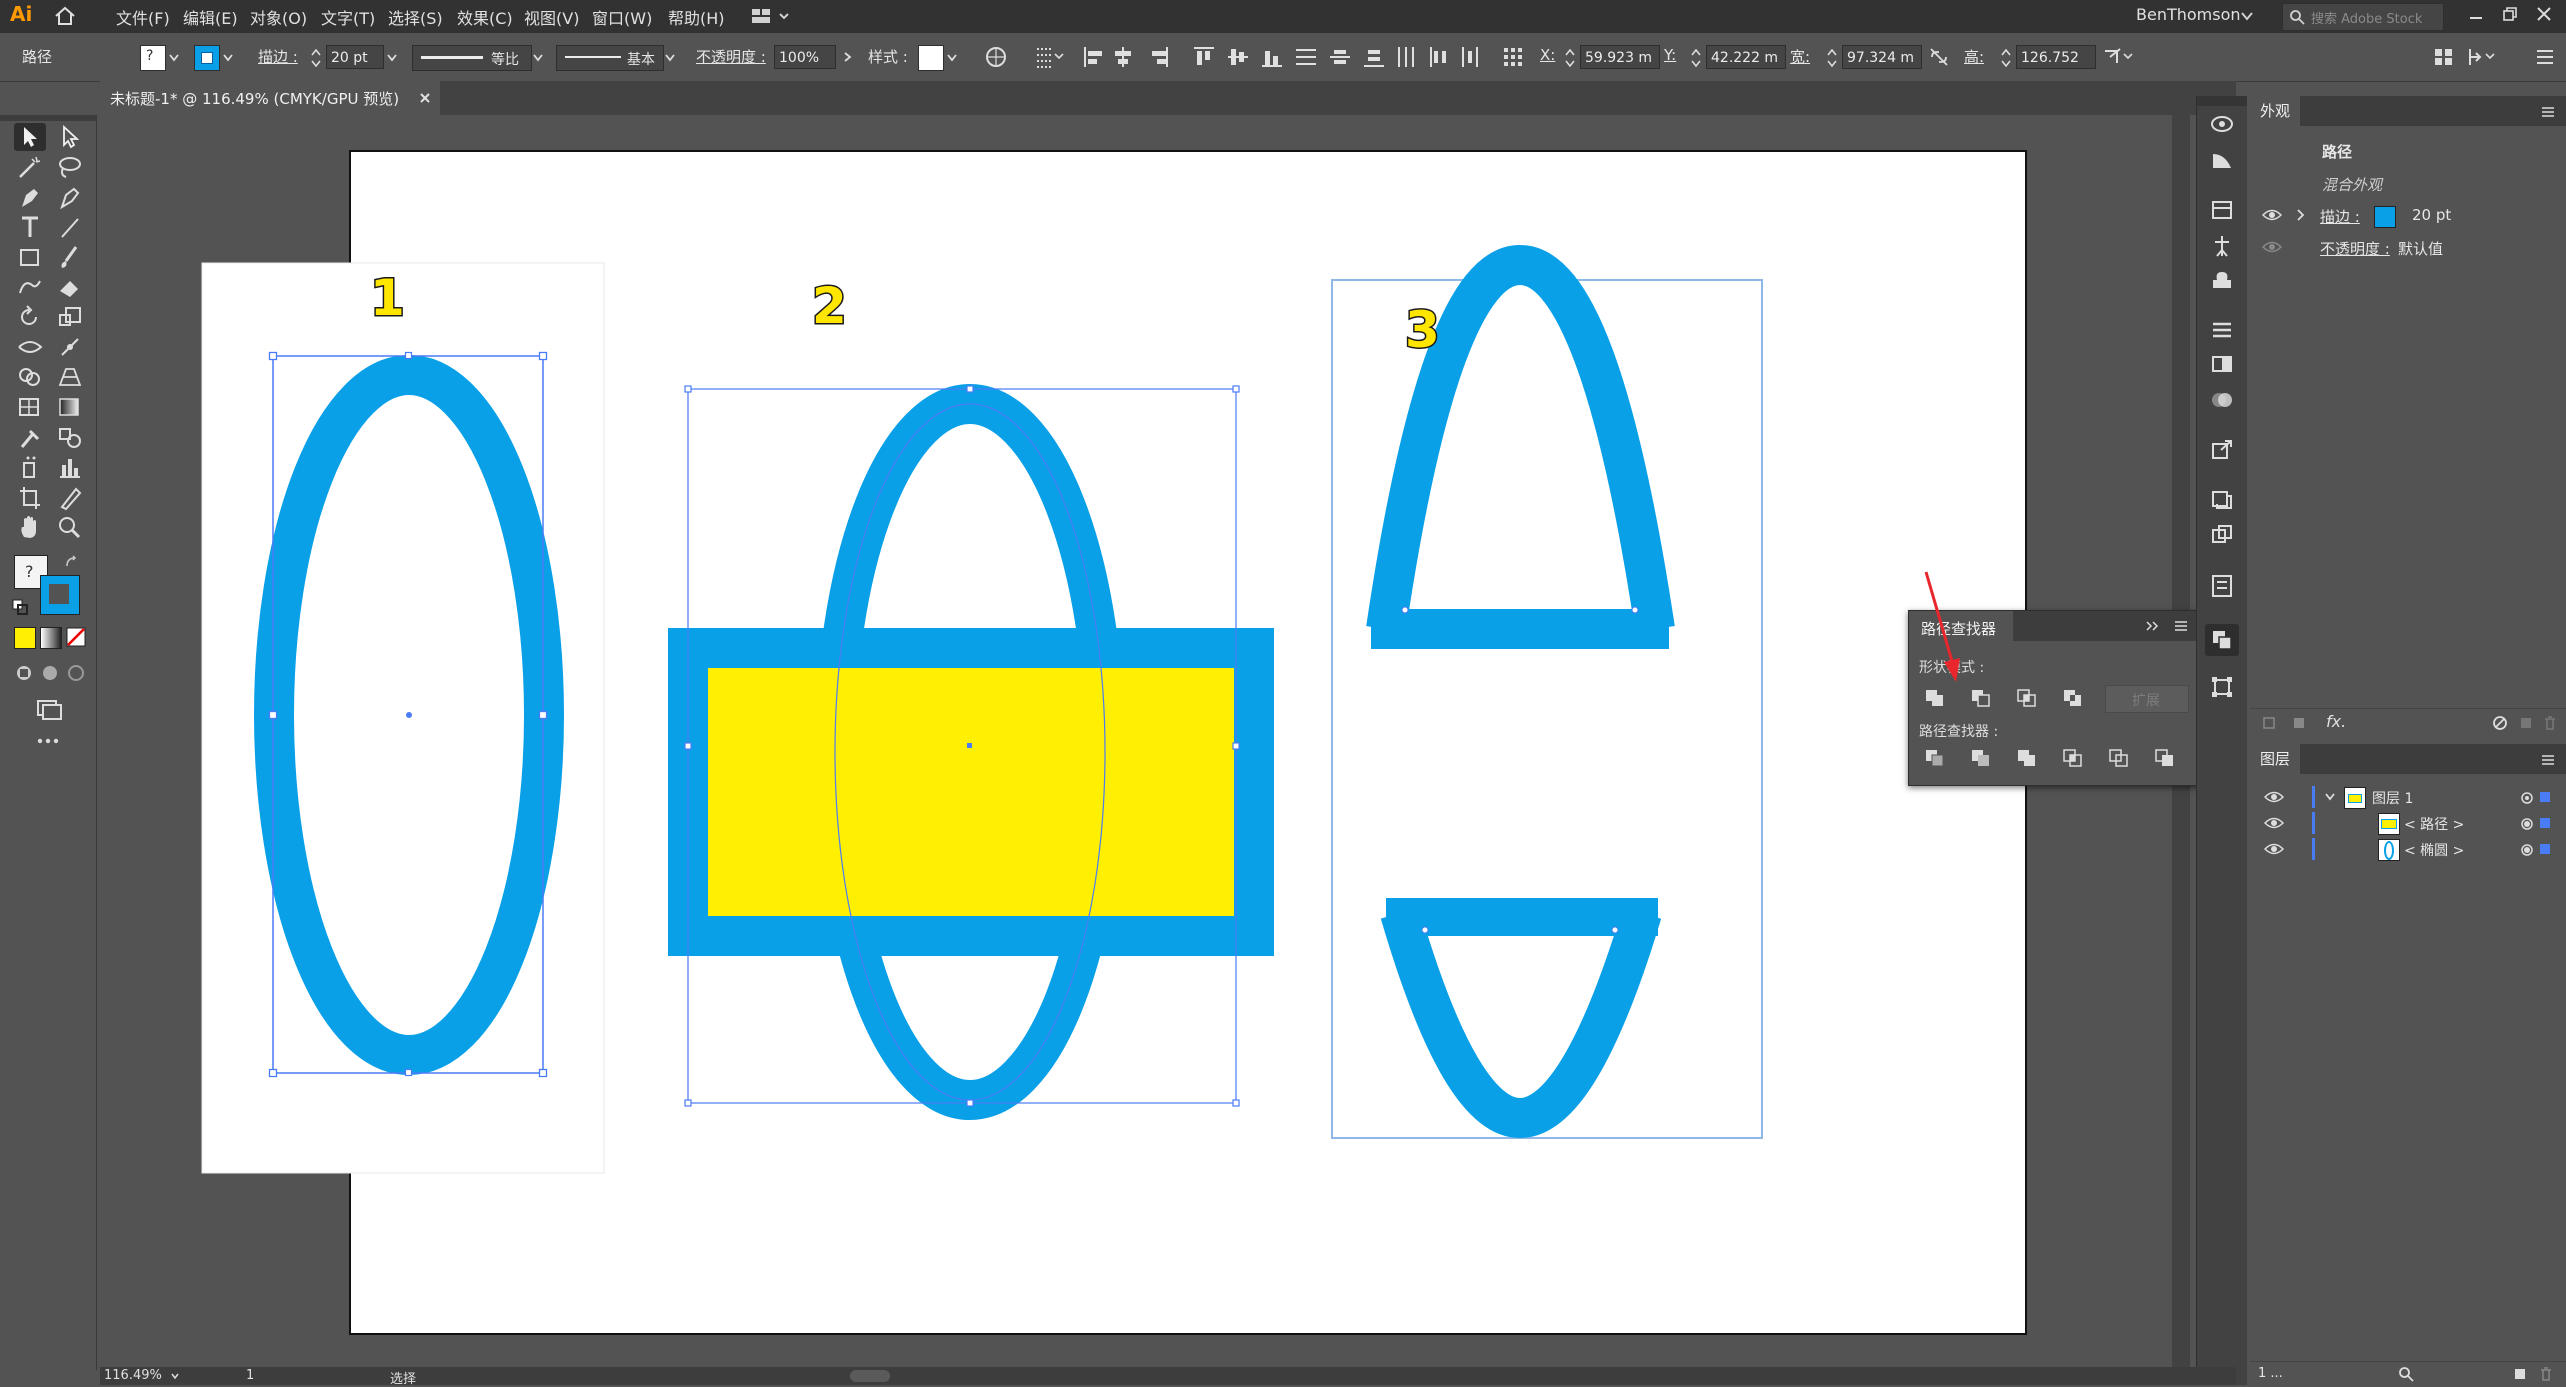  What do you see at coordinates (1513, 57) in the screenshot?
I see `transform-reference-icon` at bounding box center [1513, 57].